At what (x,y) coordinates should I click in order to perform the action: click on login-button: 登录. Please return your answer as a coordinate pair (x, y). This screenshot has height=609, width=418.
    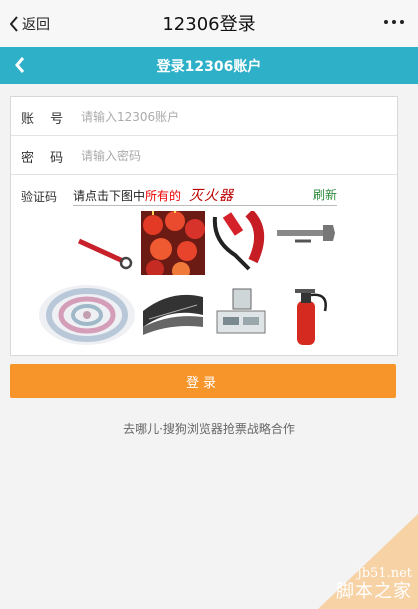
    Looking at the image, I should click on (203, 381).